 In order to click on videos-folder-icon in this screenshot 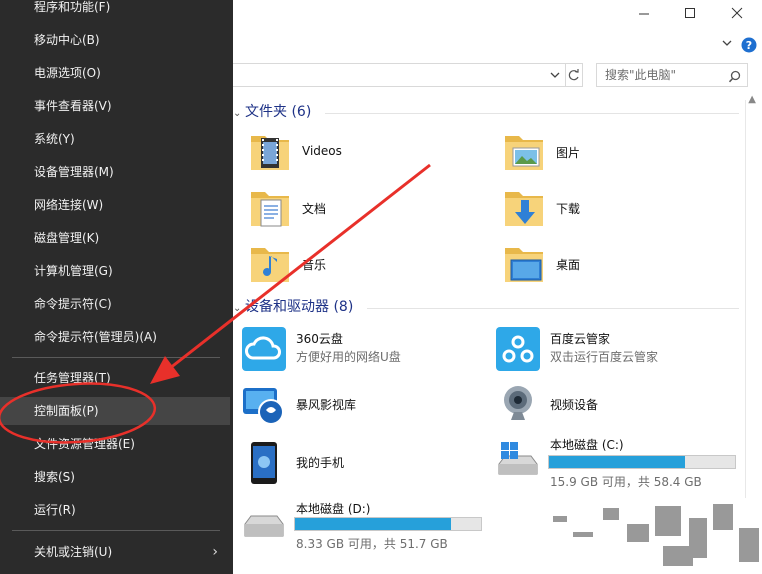, I will do `click(270, 153)`.